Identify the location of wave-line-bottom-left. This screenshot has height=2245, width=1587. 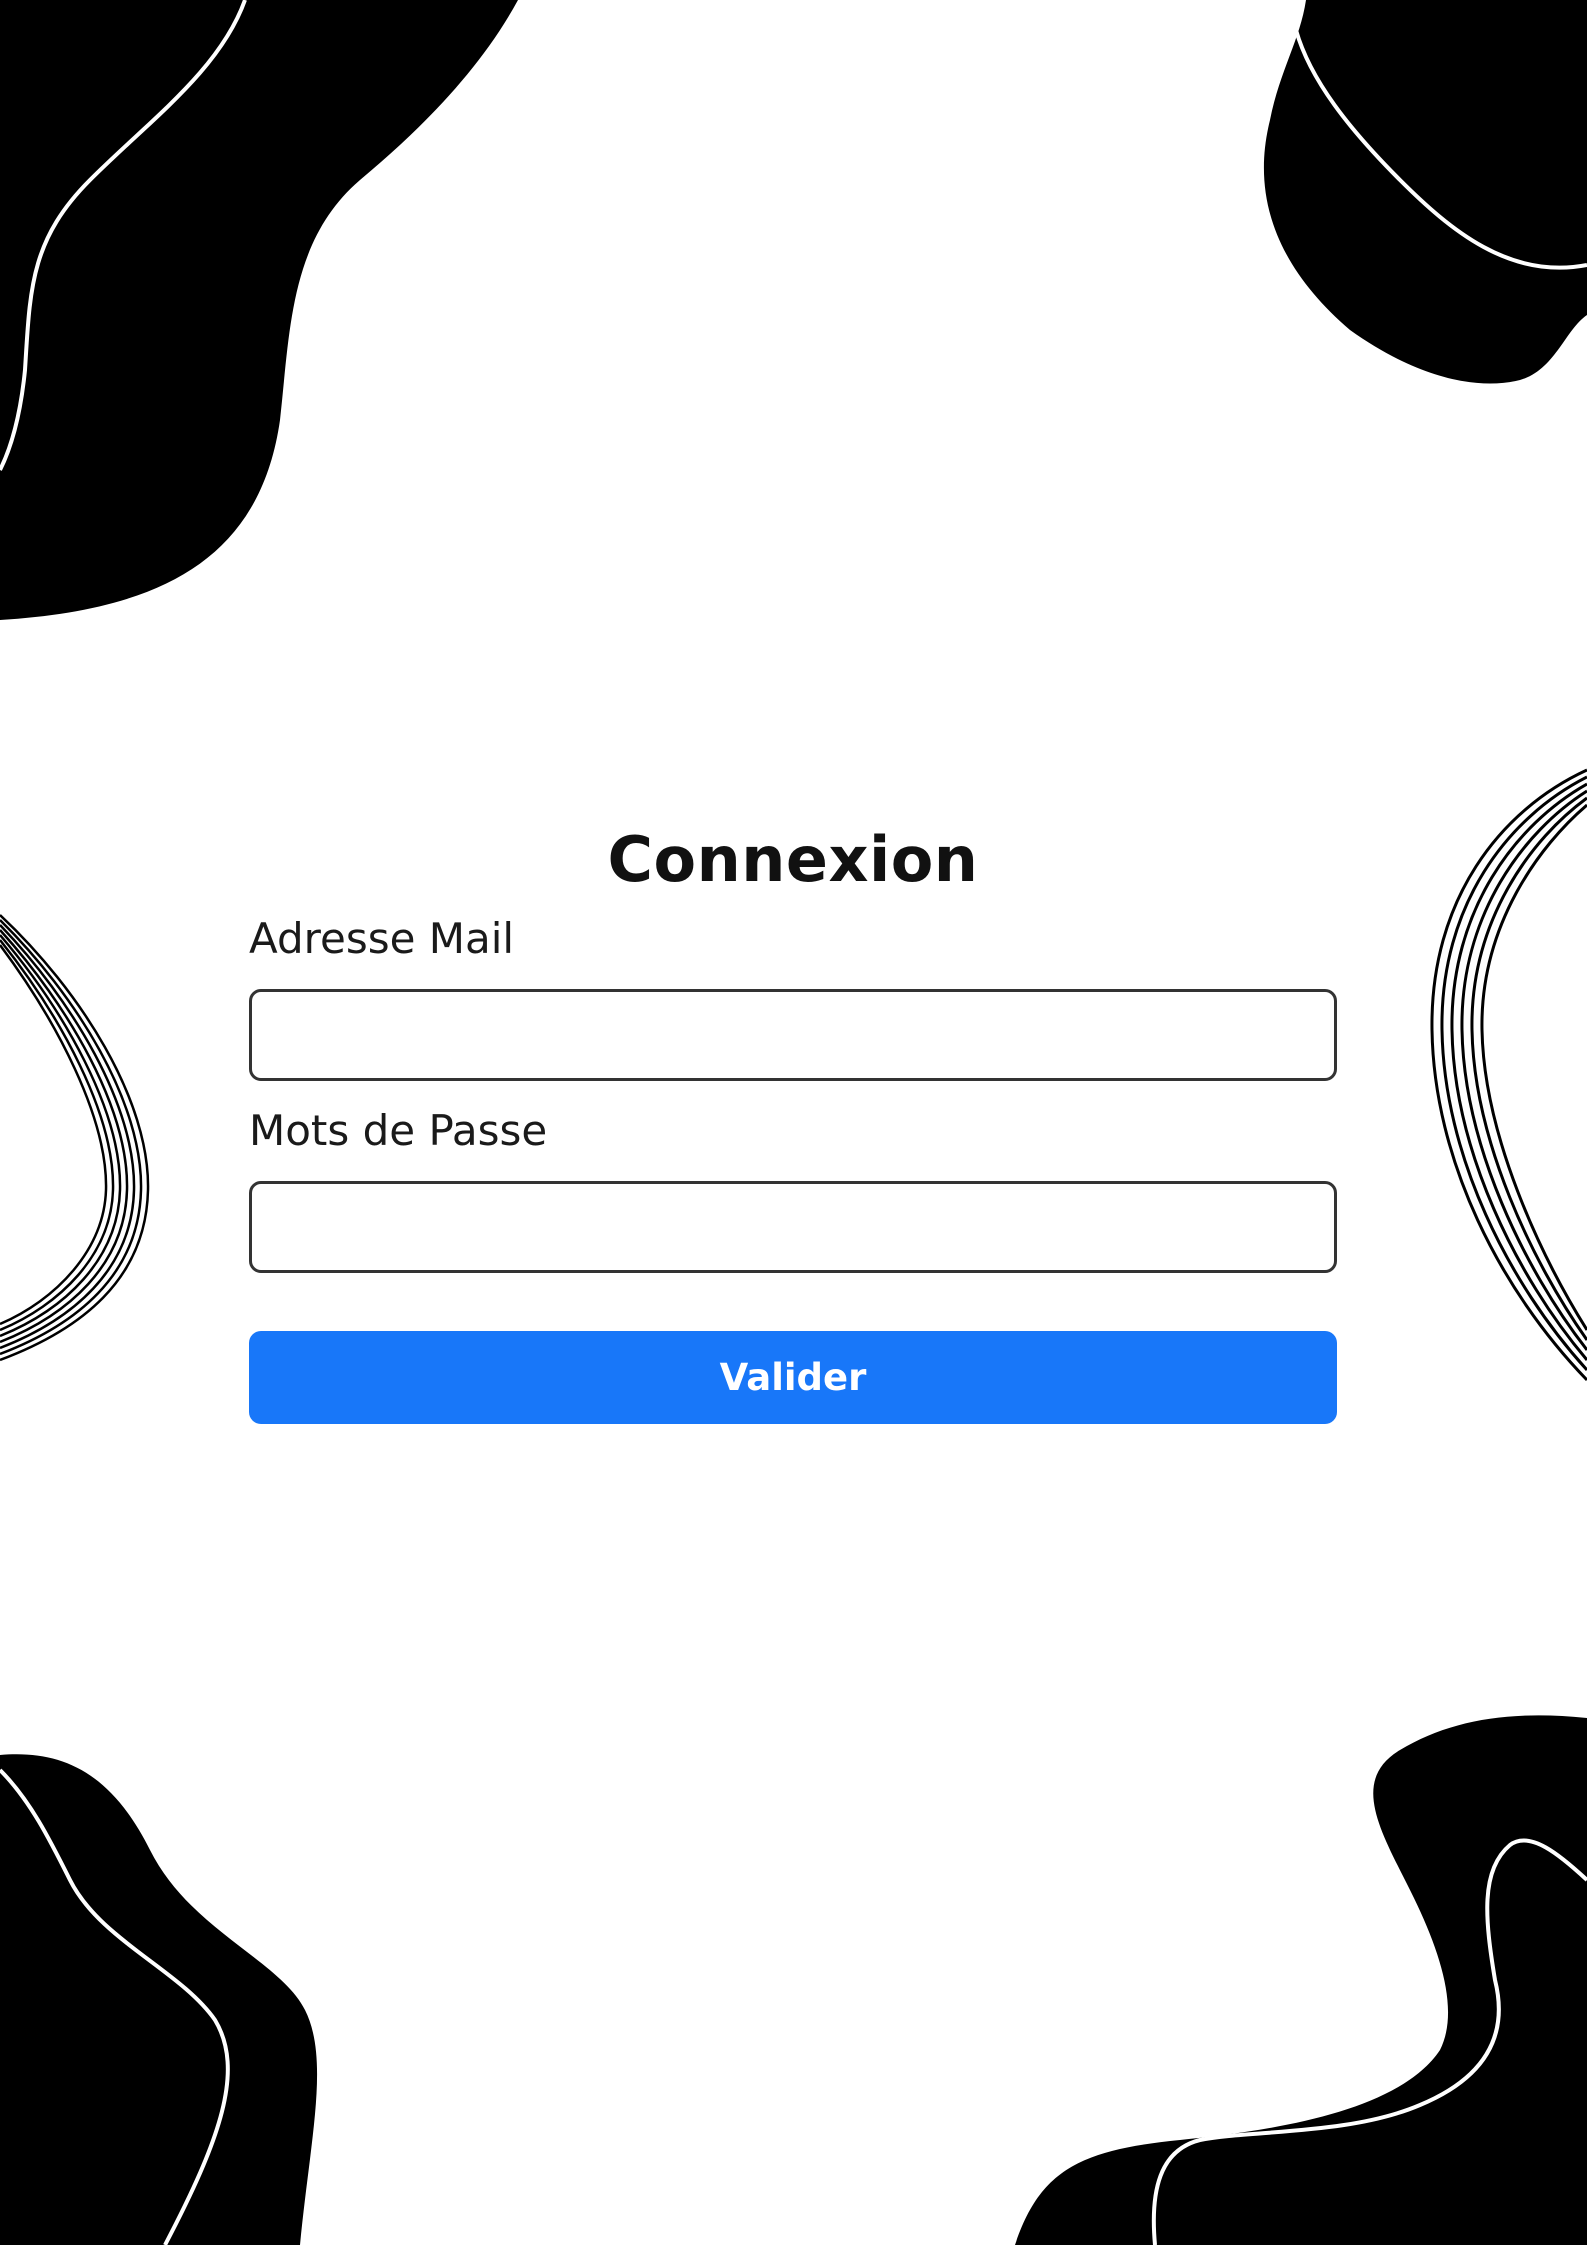
(115, 2006).